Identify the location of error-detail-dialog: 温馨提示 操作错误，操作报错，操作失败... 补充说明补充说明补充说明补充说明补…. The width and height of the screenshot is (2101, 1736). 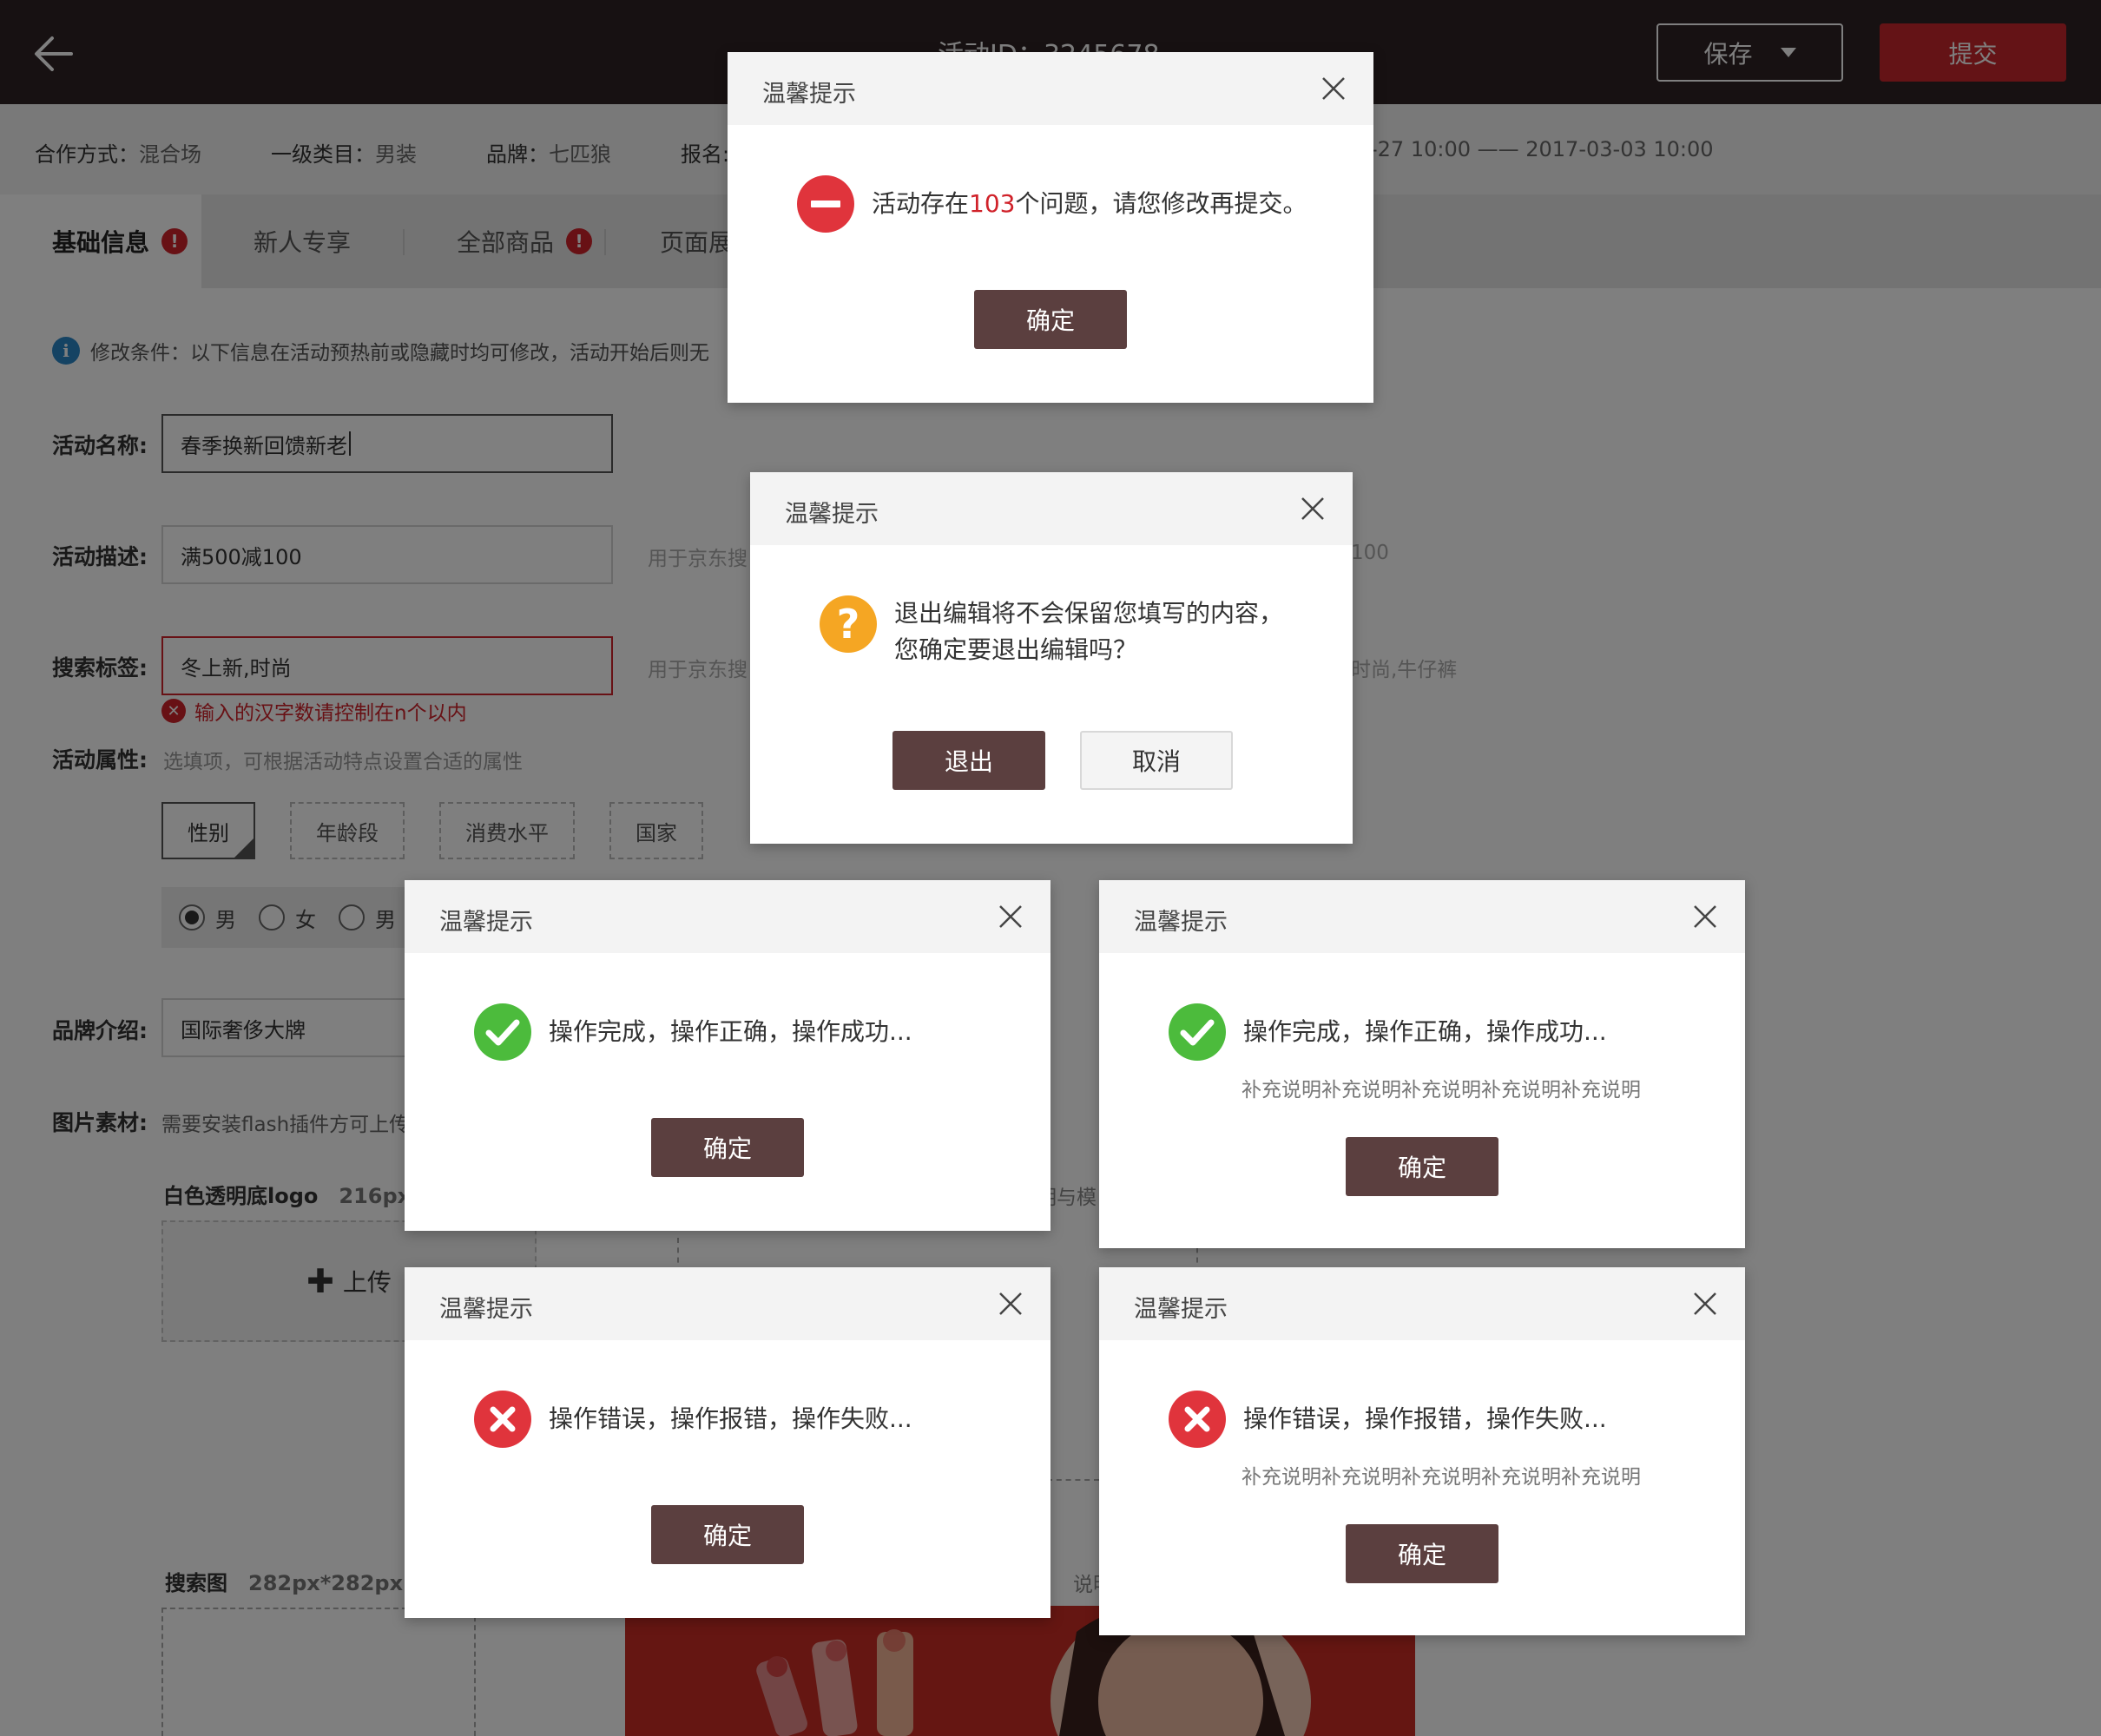
(1422, 1451).